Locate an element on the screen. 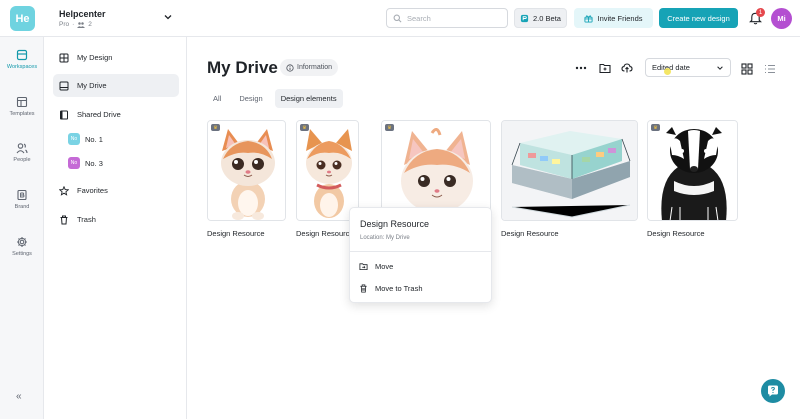 The image size is (800, 419). cursor-highlight is located at coordinates (667, 71).